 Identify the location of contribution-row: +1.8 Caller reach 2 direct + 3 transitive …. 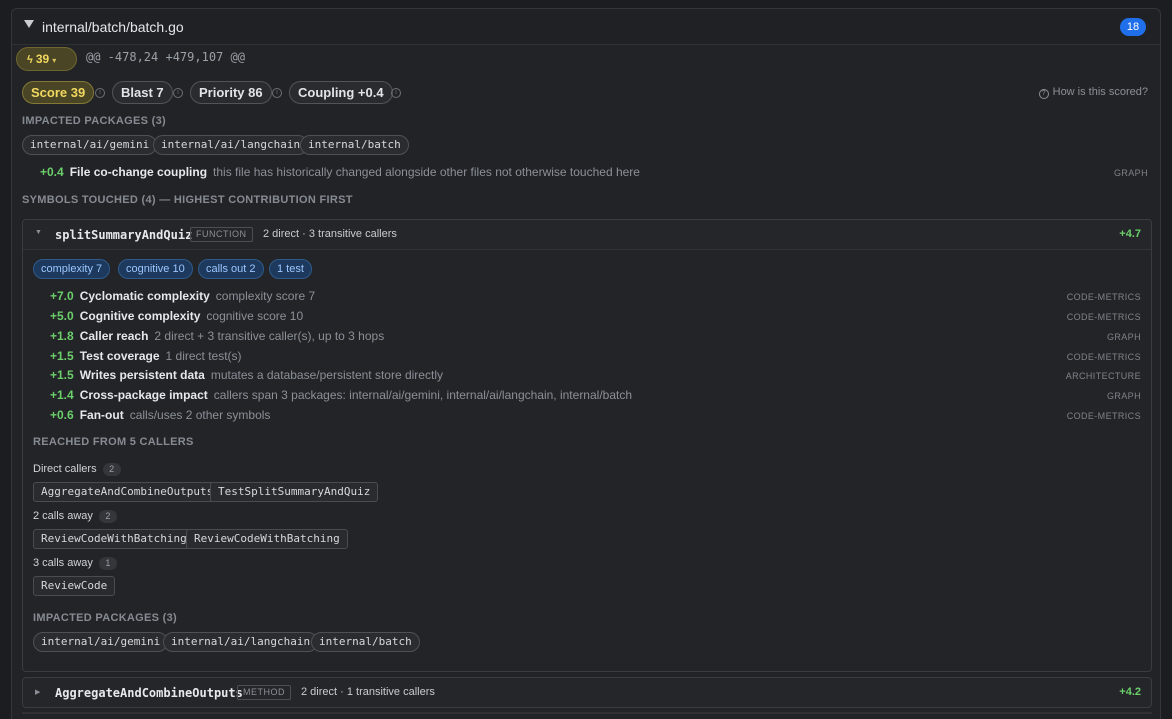
(217, 336).